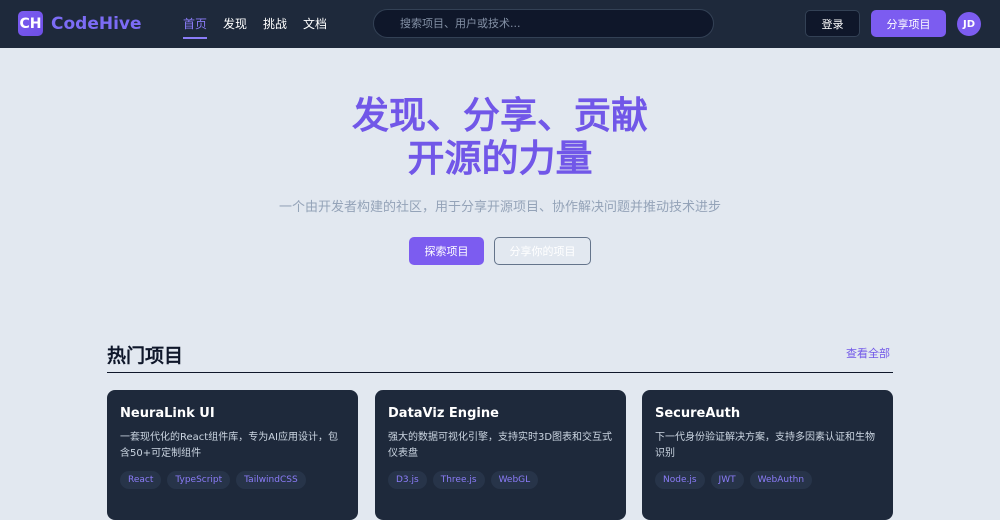 The image size is (1000, 520). Describe the element at coordinates (229, 445) in the screenshot. I see `project-card-description: 一套现代化的React组件库，专为AI应用设计，包含50+可定制组件` at that location.